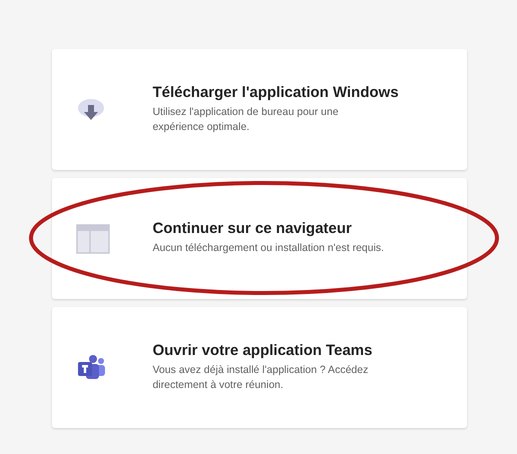 The width and height of the screenshot is (517, 454). Describe the element at coordinates (276, 92) in the screenshot. I see `option-title: Télécharger l'application Windows` at that location.